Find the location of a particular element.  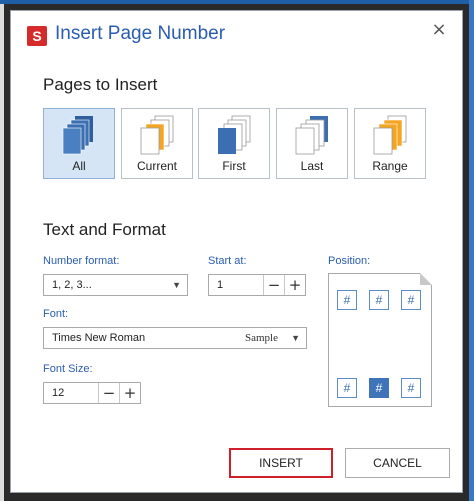

page-option-range: Range is located at coordinates (390, 143).